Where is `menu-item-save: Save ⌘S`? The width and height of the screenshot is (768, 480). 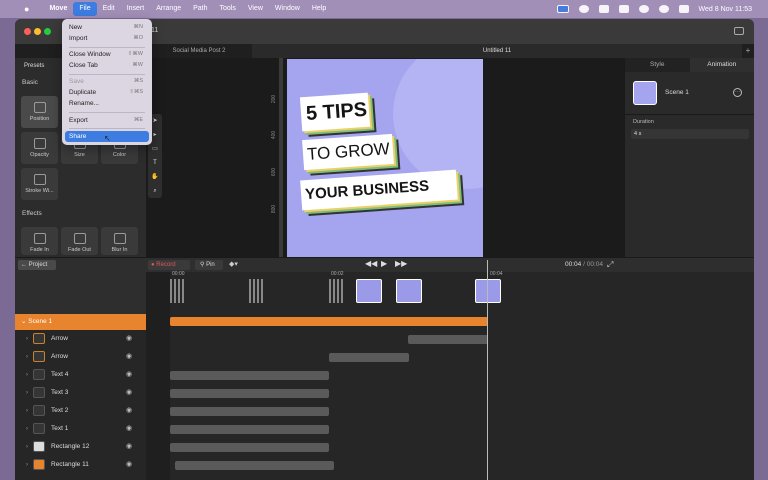
menu-item-save: Save ⌘S is located at coordinates (107, 81).